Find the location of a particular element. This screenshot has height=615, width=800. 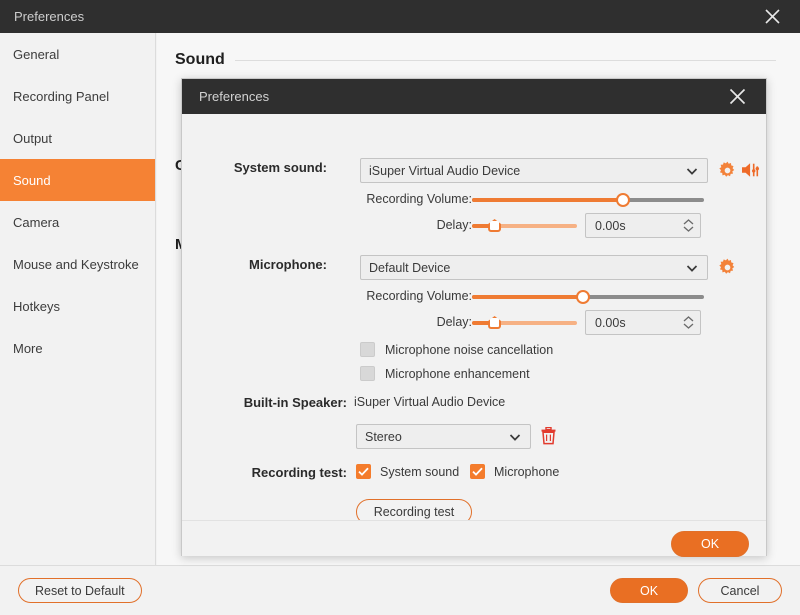

microphone-volume-slider is located at coordinates (588, 297).